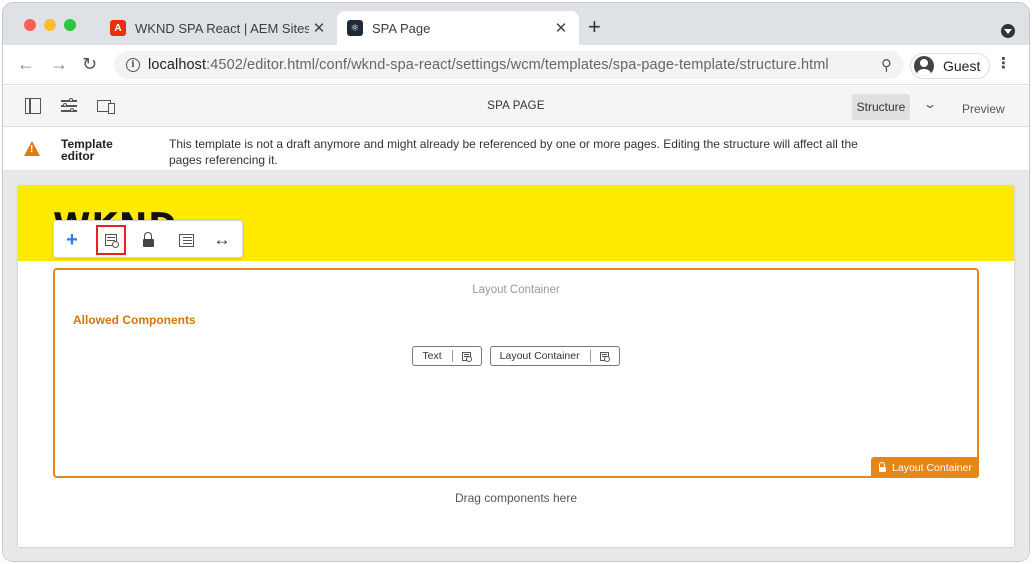 Image resolution: width=1032 pixels, height=564 pixels. What do you see at coordinates (516, 106) in the screenshot?
I see `editor-toolbar: SPA PAGE Structure ⌄ Preview` at bounding box center [516, 106].